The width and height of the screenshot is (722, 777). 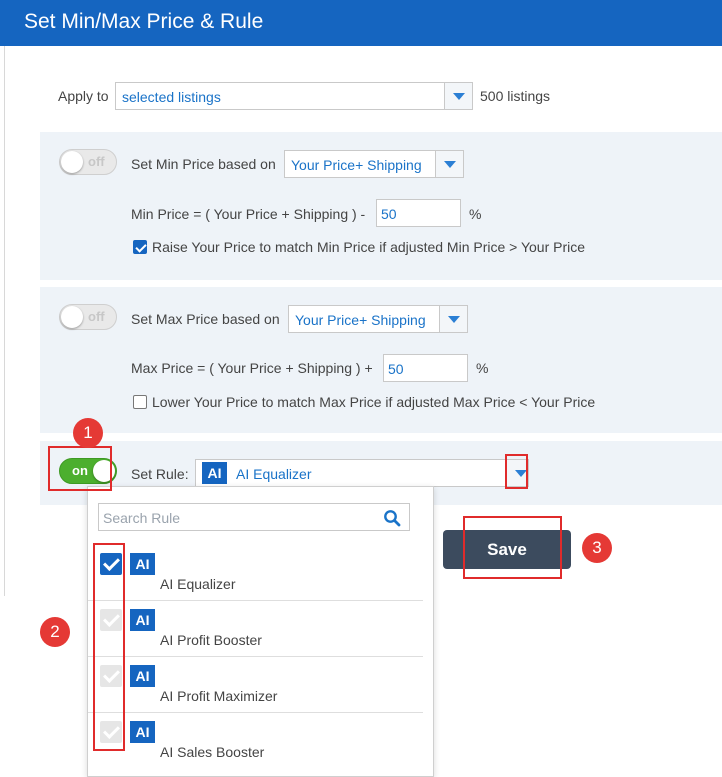 I want to click on search-placeholder: Search Rule, so click(x=142, y=518).